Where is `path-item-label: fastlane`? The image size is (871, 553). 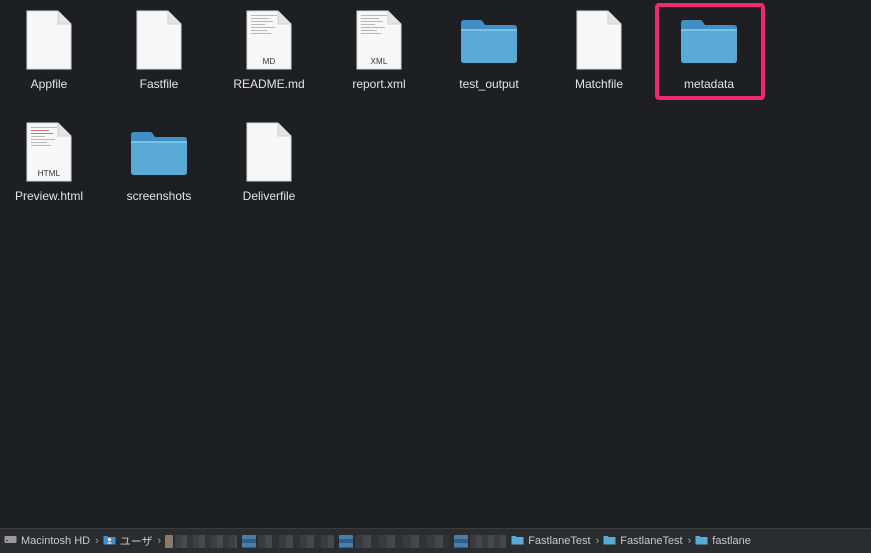 path-item-label: fastlane is located at coordinates (731, 541).